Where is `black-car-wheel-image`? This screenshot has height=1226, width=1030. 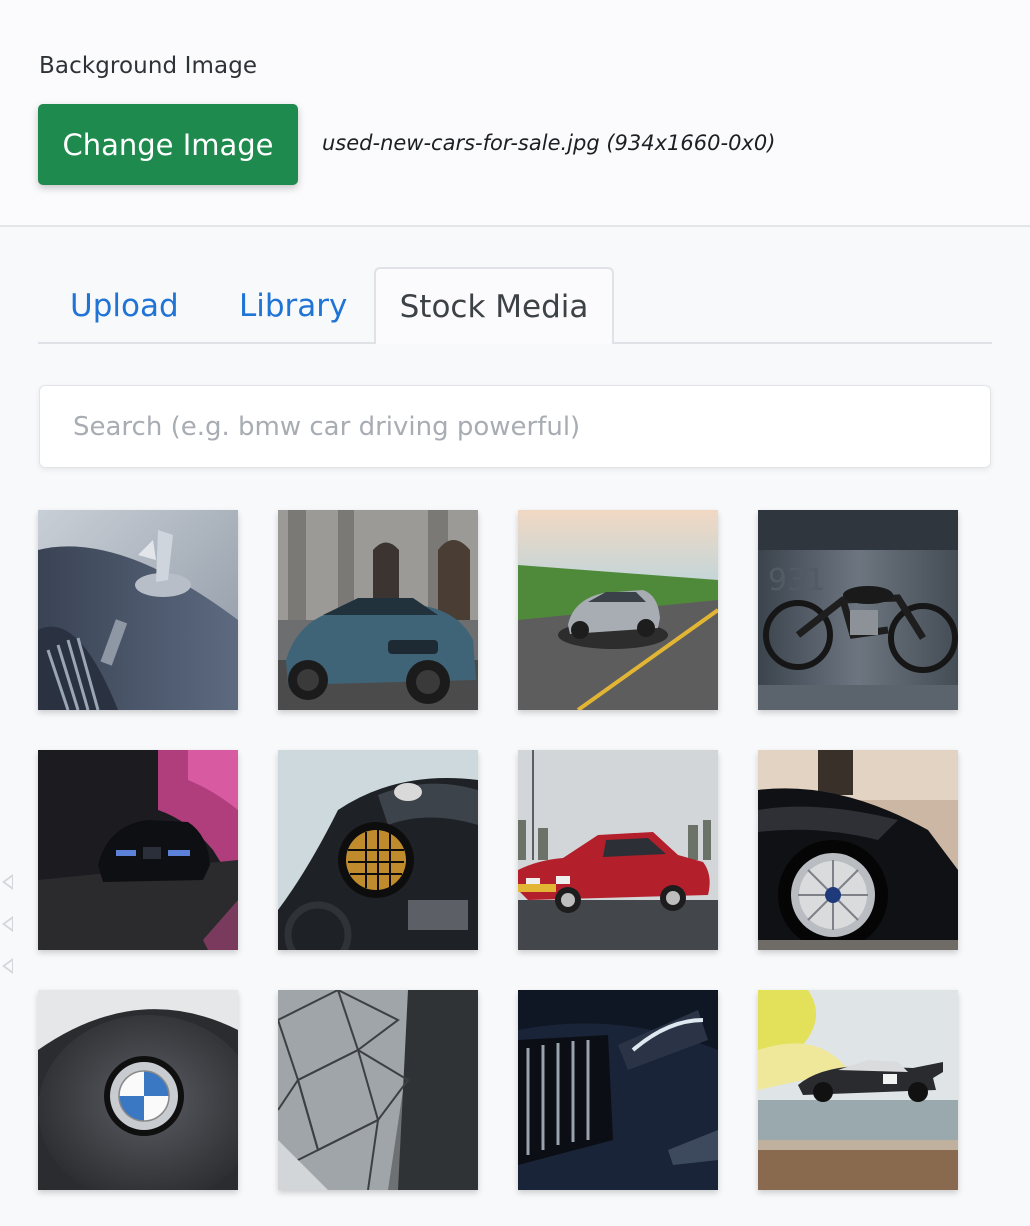 black-car-wheel-image is located at coordinates (858, 850).